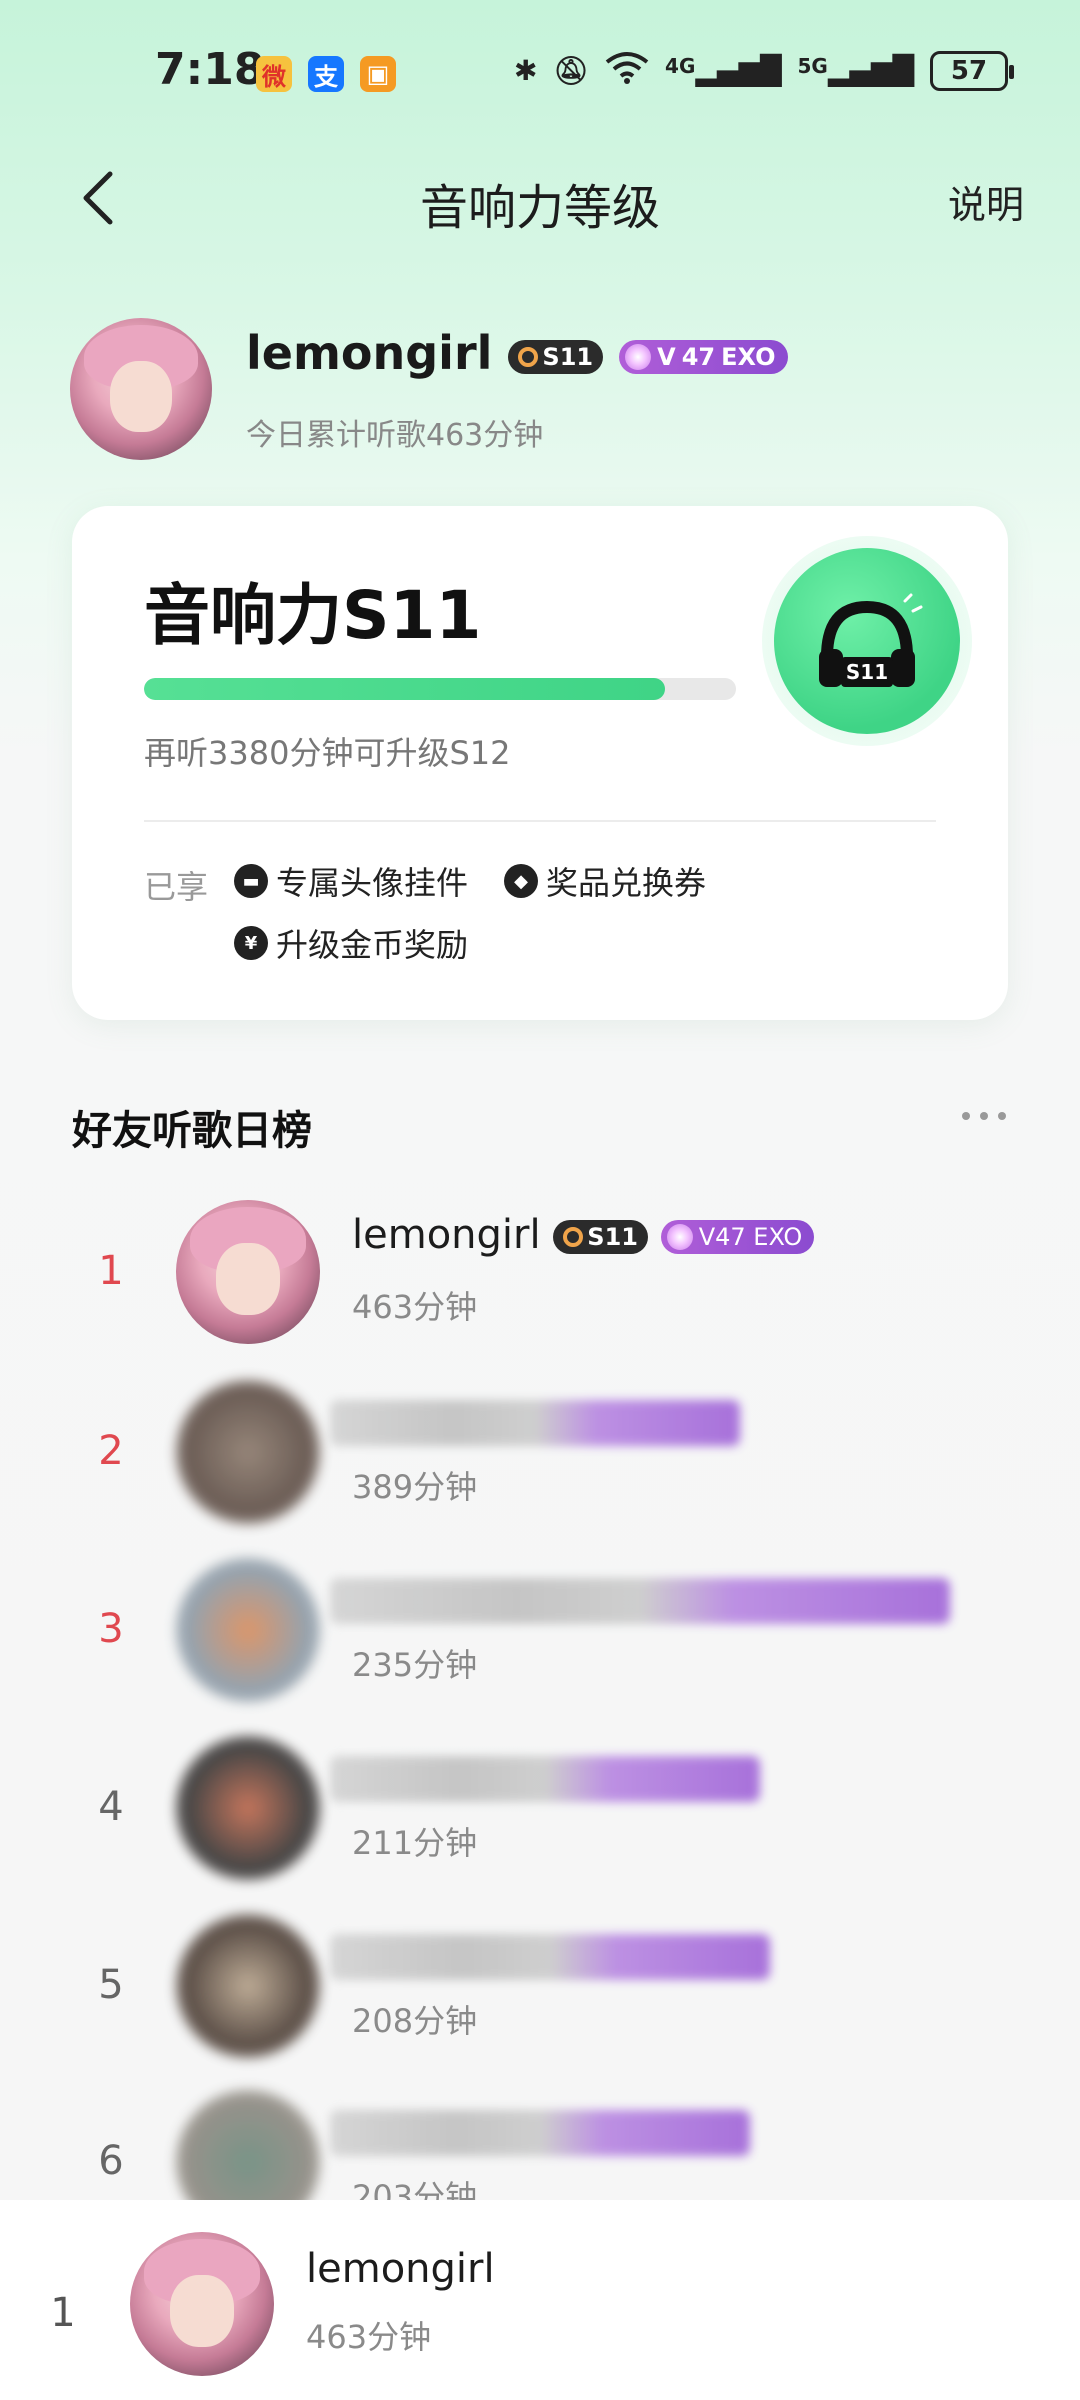 This screenshot has width=1080, height=2400. I want to click on rank-number: 6, so click(111, 2161).